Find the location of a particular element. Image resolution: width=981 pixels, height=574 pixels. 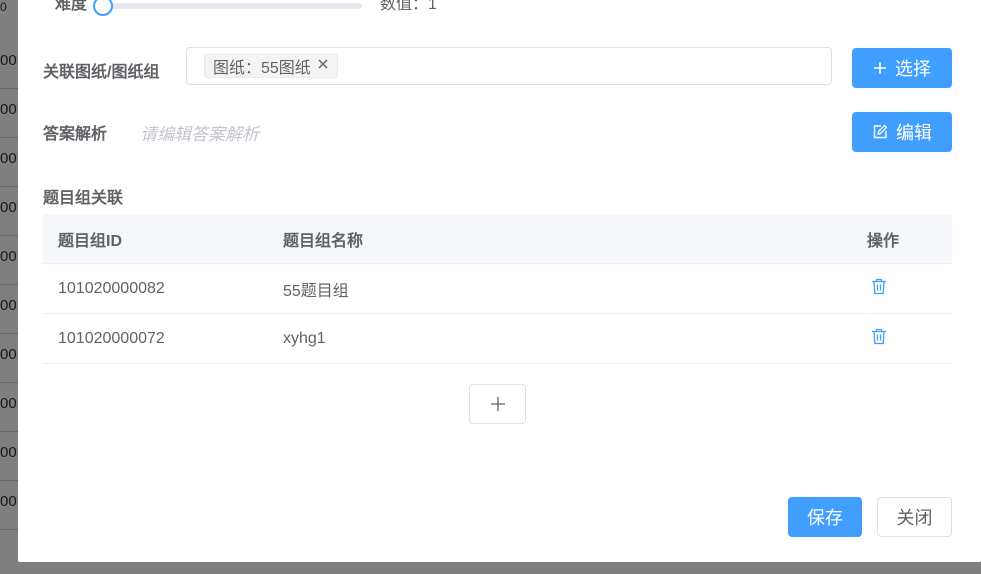

difficulty-value: 数值：1 is located at coordinates (408, 6).